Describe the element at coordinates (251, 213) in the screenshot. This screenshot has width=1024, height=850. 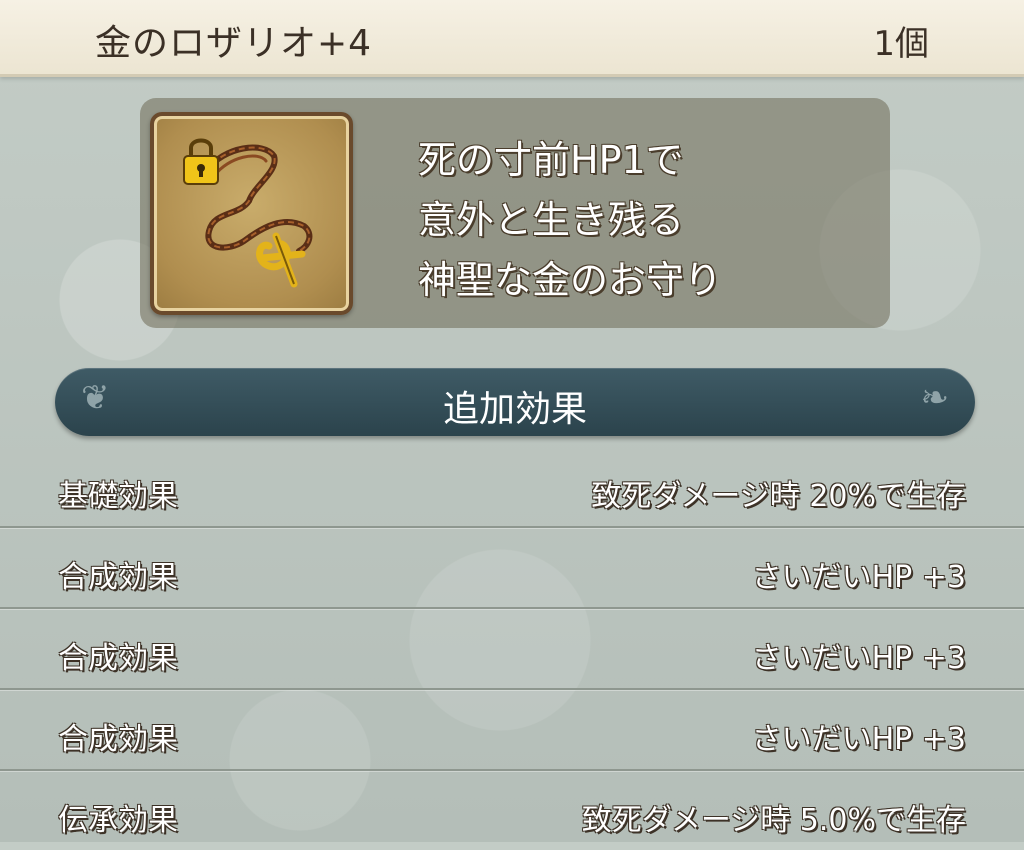
I see `golden-rosary-icon` at that location.